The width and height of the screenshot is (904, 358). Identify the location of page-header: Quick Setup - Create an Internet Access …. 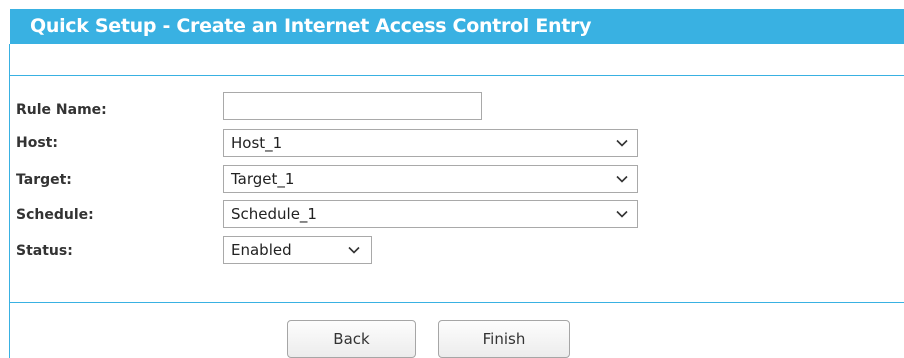
(457, 26).